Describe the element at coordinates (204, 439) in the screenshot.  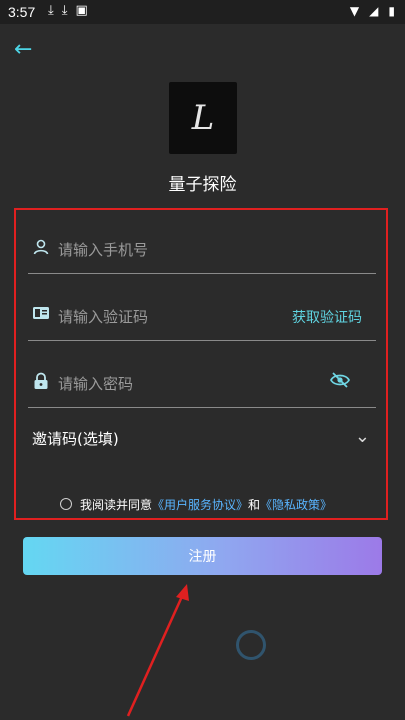
I see `invite-code-dropdown: 邀请码(选填) ⌄` at that location.